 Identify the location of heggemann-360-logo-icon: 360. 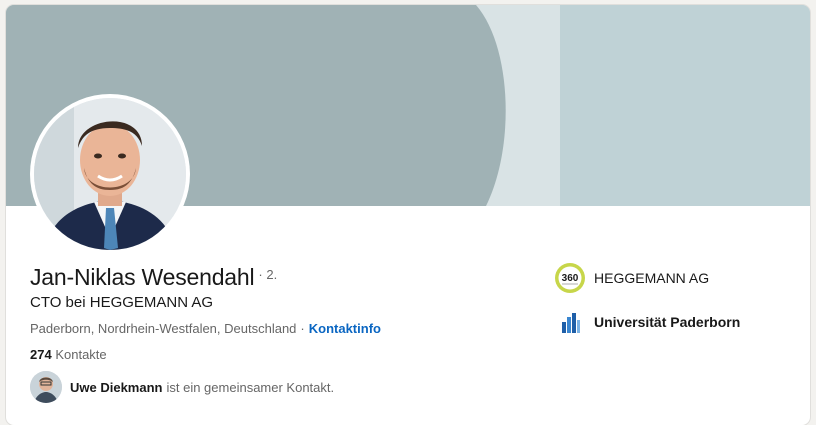
(570, 278).